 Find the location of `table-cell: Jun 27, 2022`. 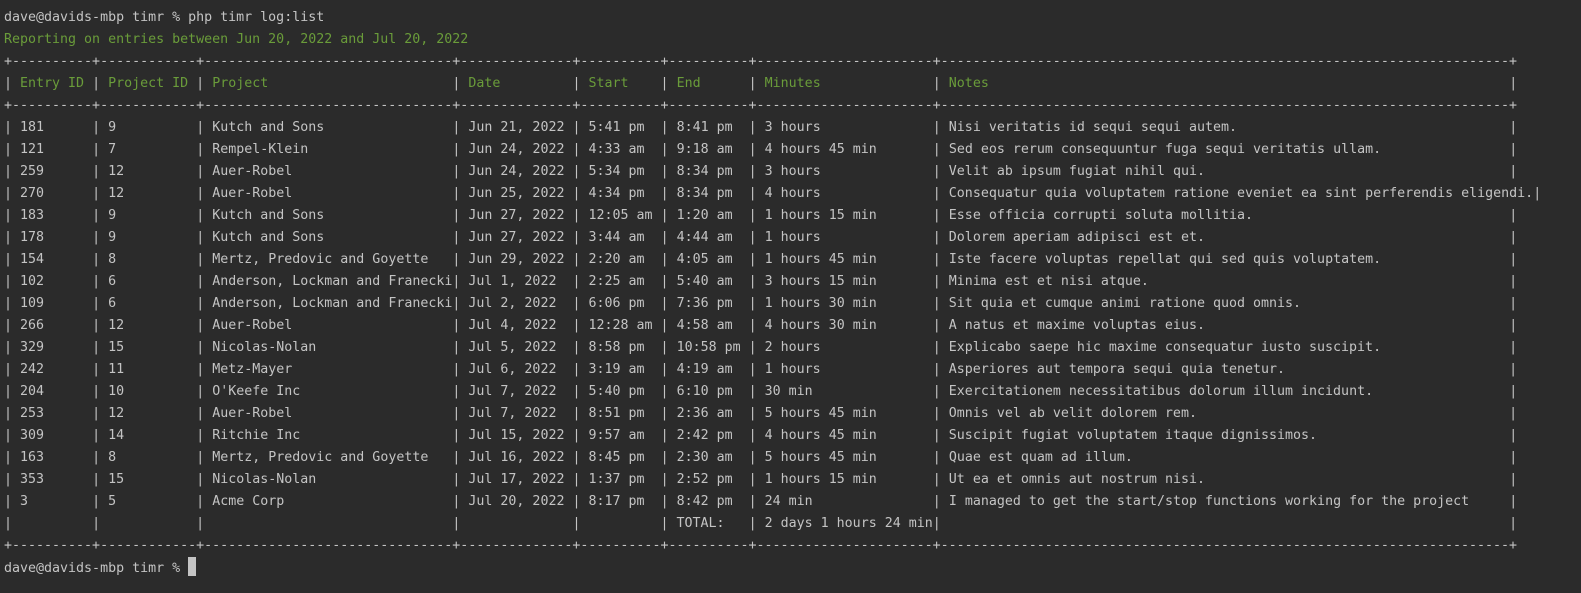

table-cell: Jun 27, 2022 is located at coordinates (516, 215).